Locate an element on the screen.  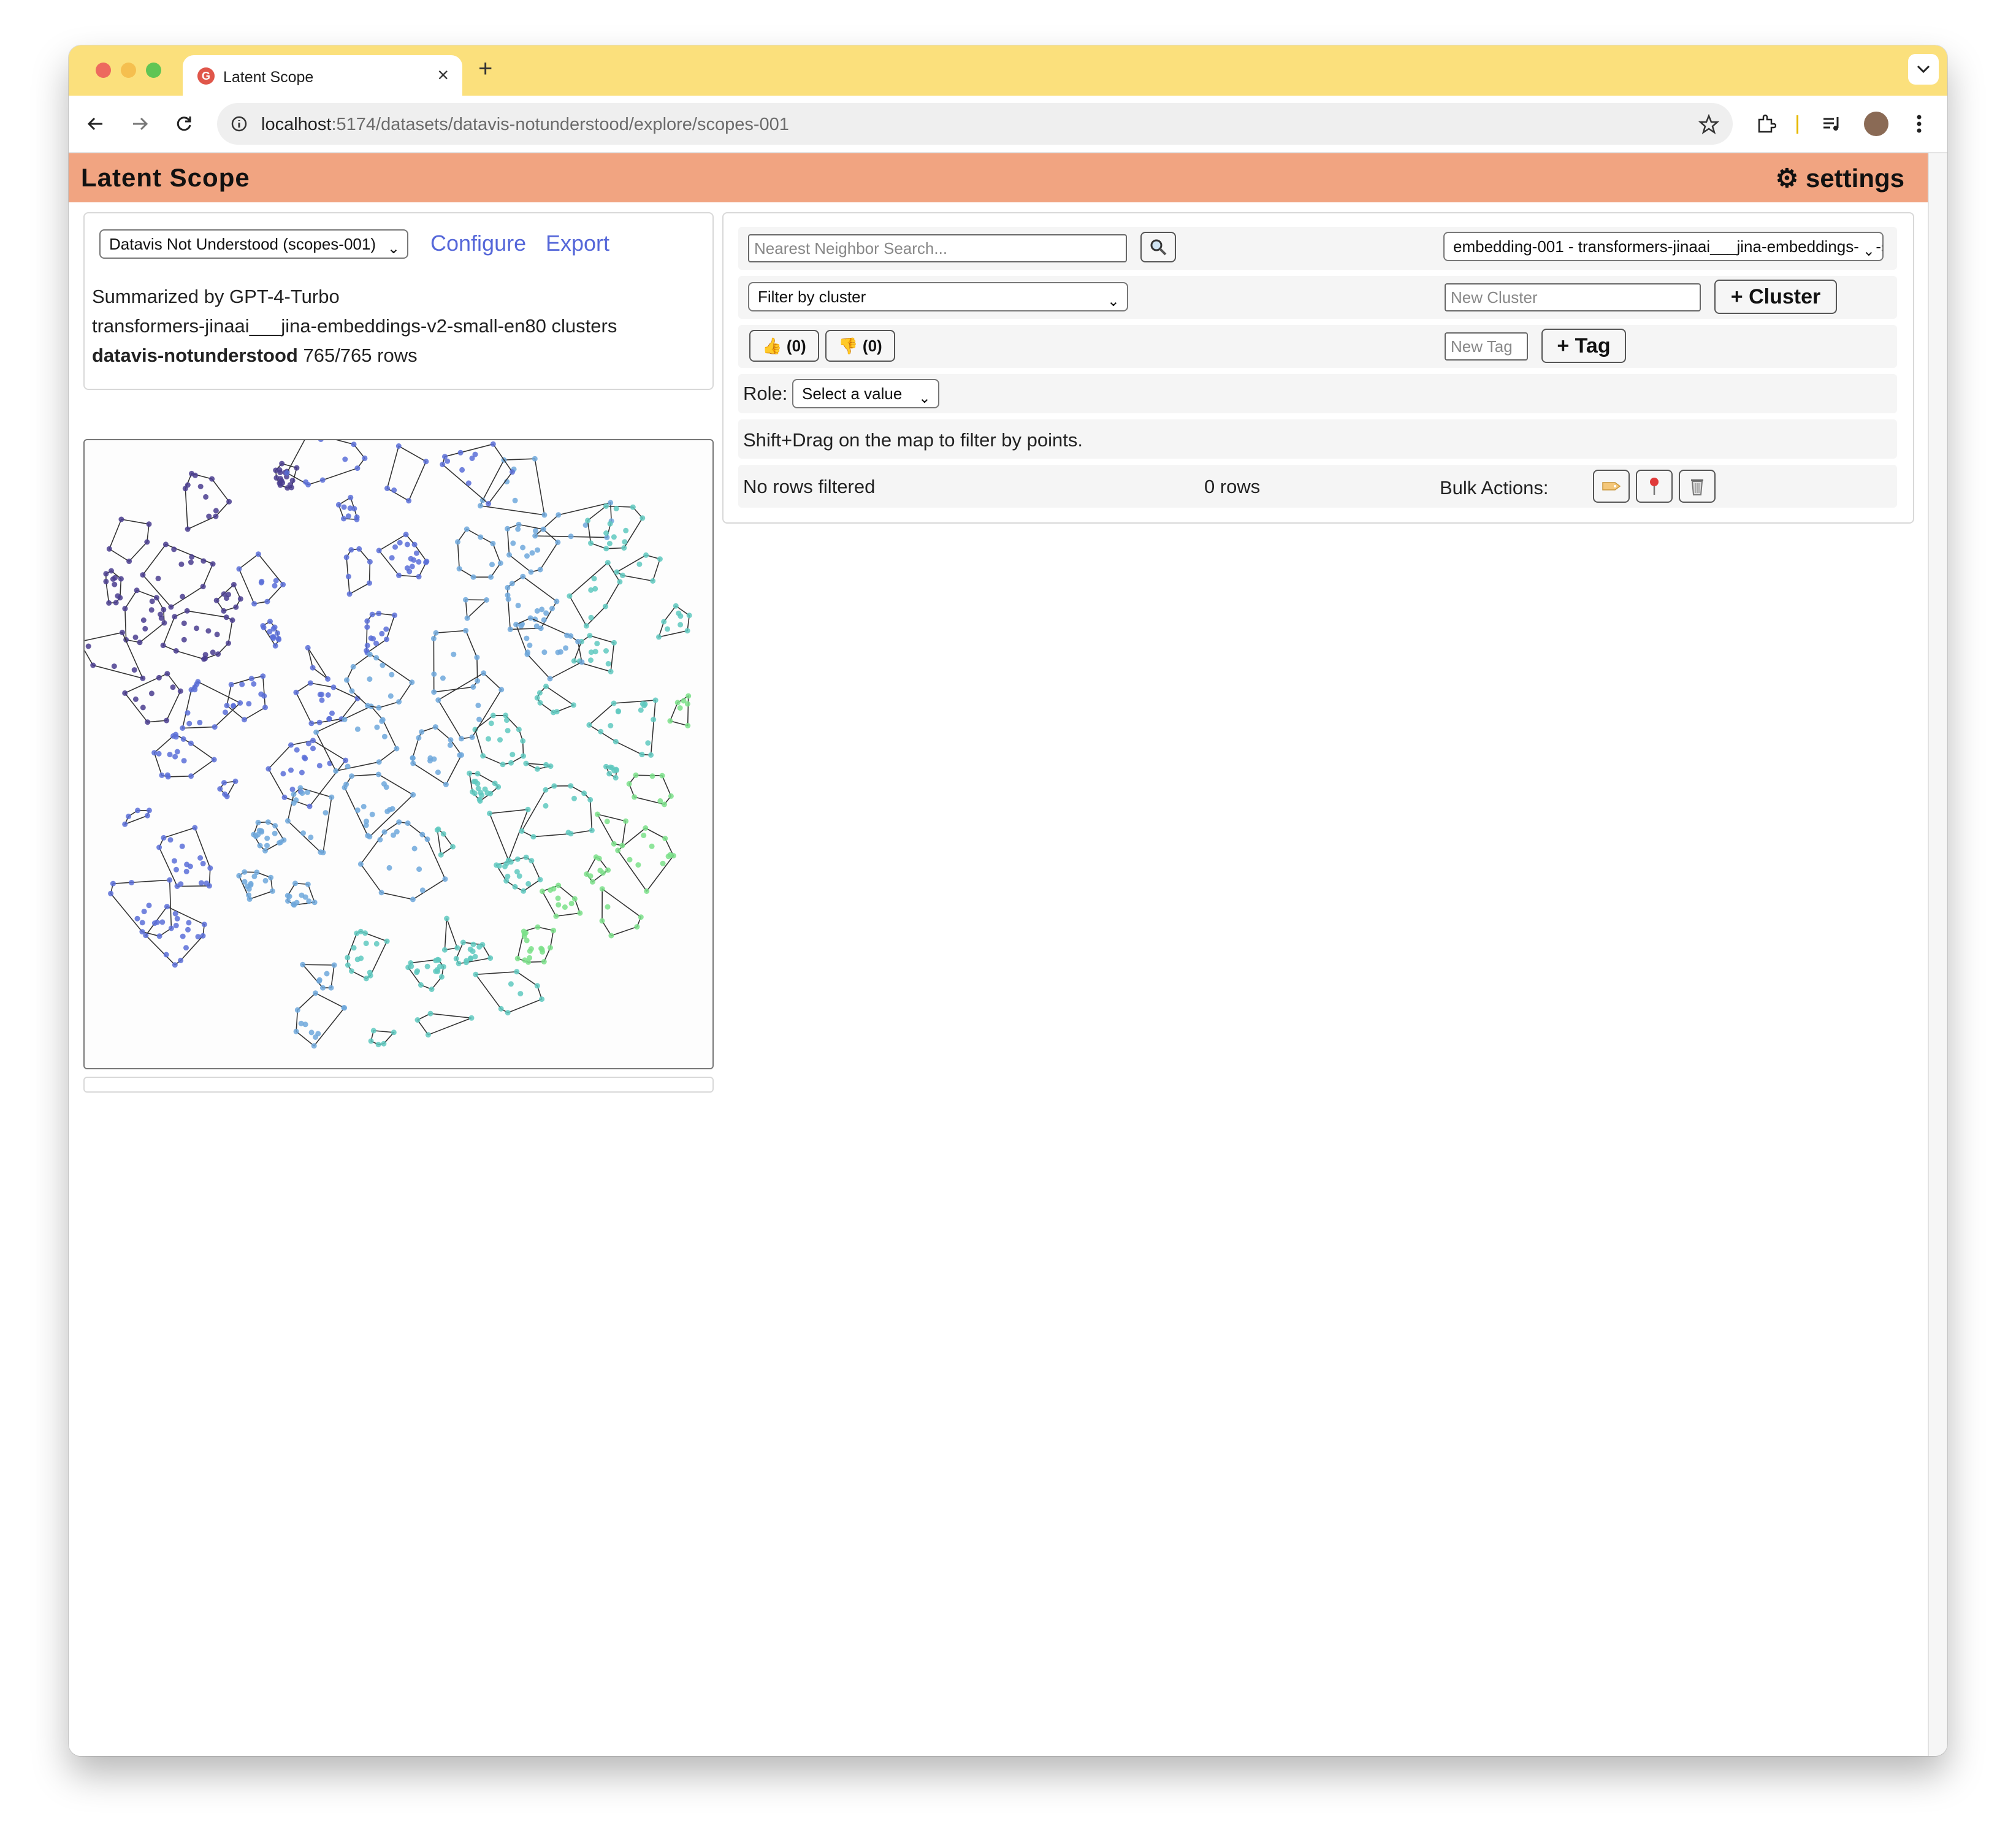
add-tag-button: + Tag is located at coordinates (1584, 346).